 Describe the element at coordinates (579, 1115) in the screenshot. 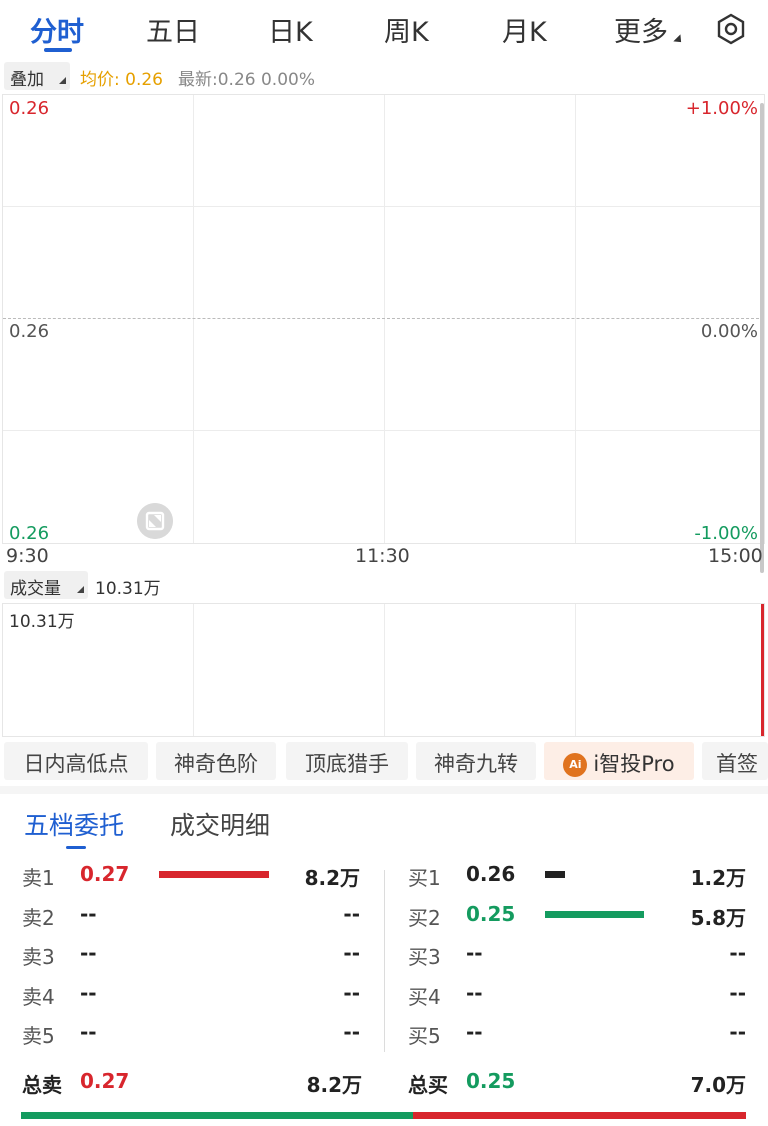

I see `buy-ratio-bar` at that location.